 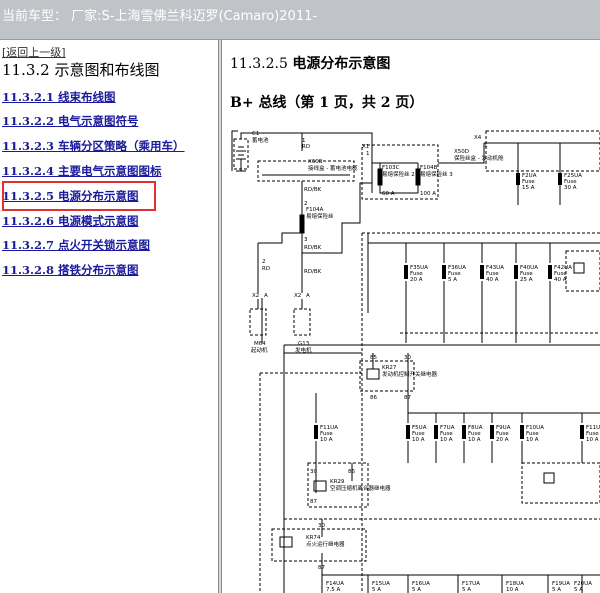 I want to click on mega-fuse-2-id: F104B, so click(x=429, y=168).